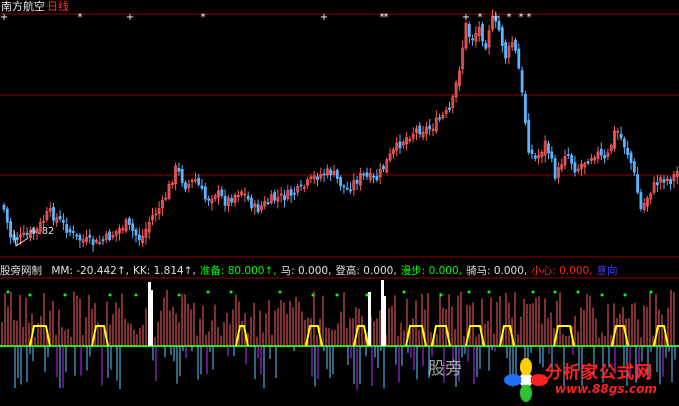  I want to click on indicator-field: 马: 0.000,, so click(306, 271).